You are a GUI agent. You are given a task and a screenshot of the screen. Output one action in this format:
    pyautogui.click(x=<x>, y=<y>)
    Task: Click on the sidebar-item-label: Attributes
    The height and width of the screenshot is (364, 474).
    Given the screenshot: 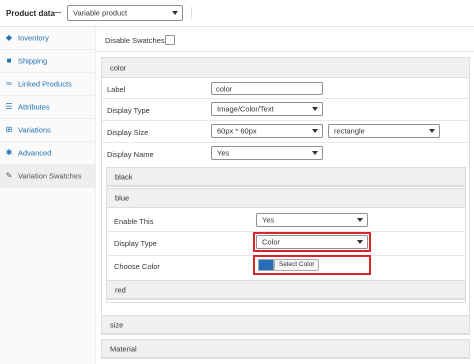 What is the action you would take?
    pyautogui.click(x=34, y=107)
    